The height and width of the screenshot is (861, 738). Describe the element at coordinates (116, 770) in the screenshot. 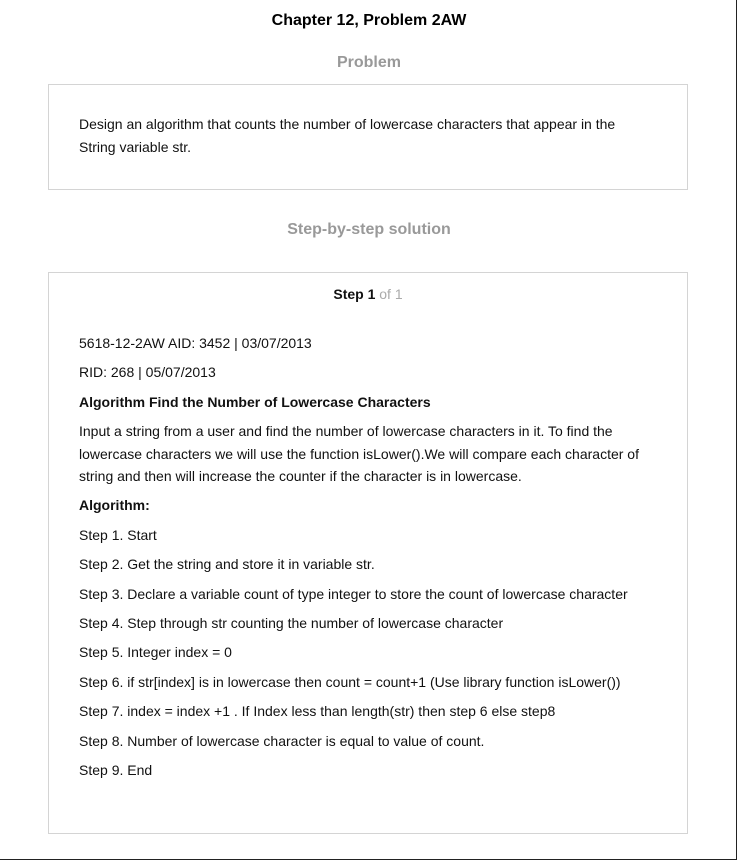

I see `algorithm-step: Step 9. End` at that location.